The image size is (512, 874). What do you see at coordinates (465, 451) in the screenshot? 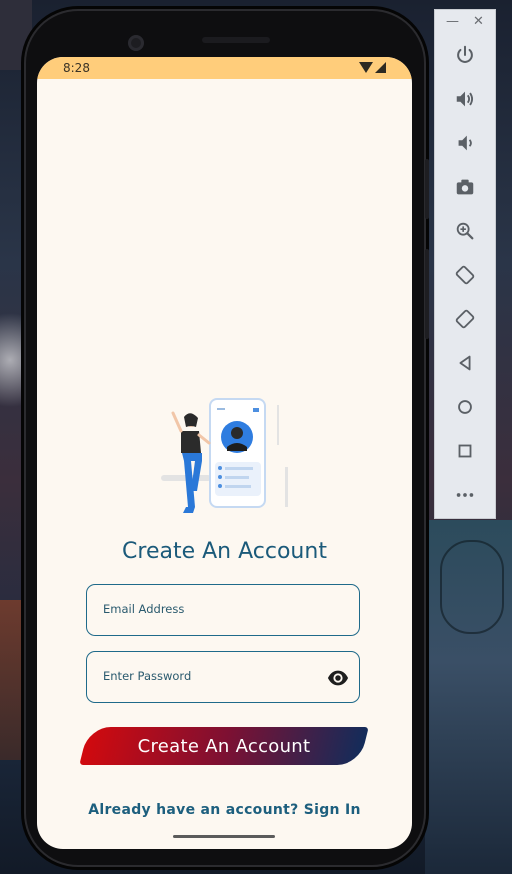
I see `overview-icon` at bounding box center [465, 451].